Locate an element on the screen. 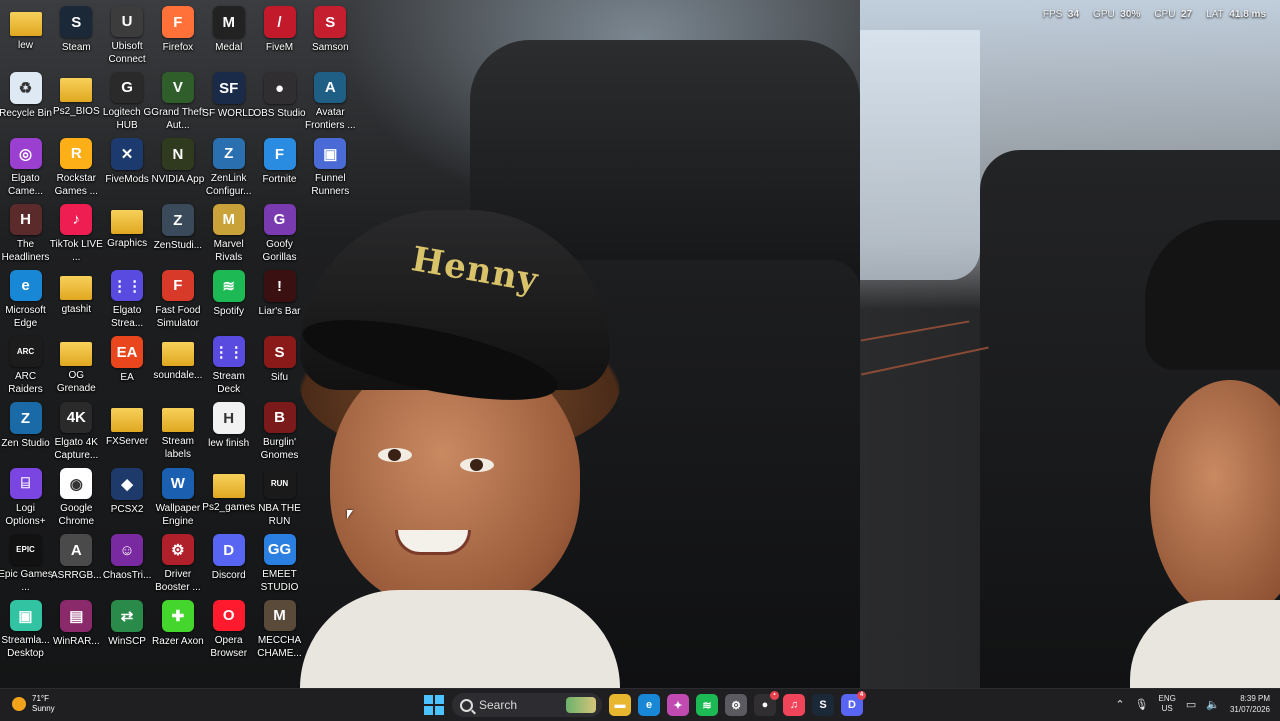  desktop-shortcut: / FiveM is located at coordinates (279, 34).